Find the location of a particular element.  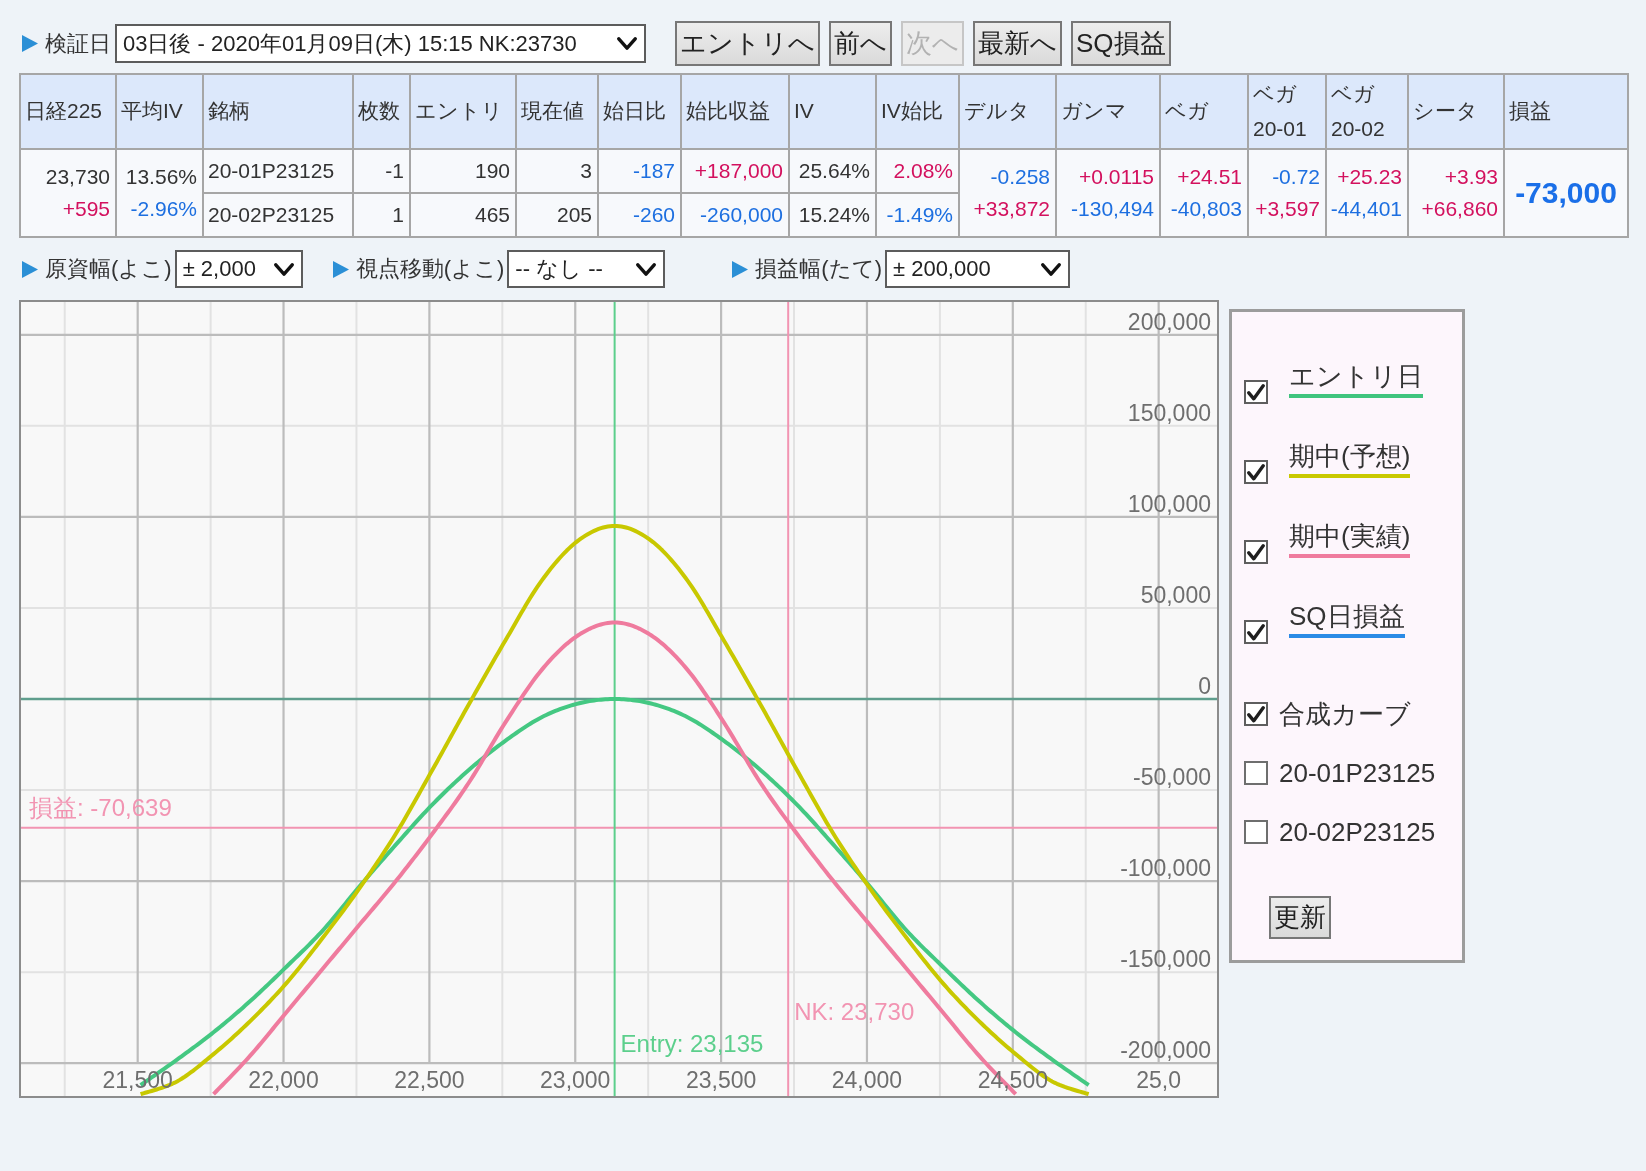

table-cell: 15.24% is located at coordinates (832, 215).